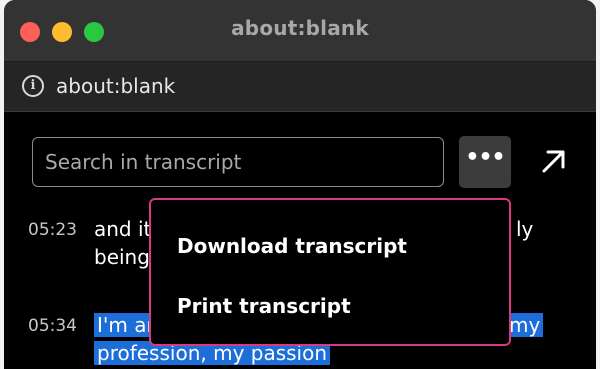 The image size is (600, 369). Describe the element at coordinates (33, 86) in the screenshot. I see `info-icon: i` at that location.